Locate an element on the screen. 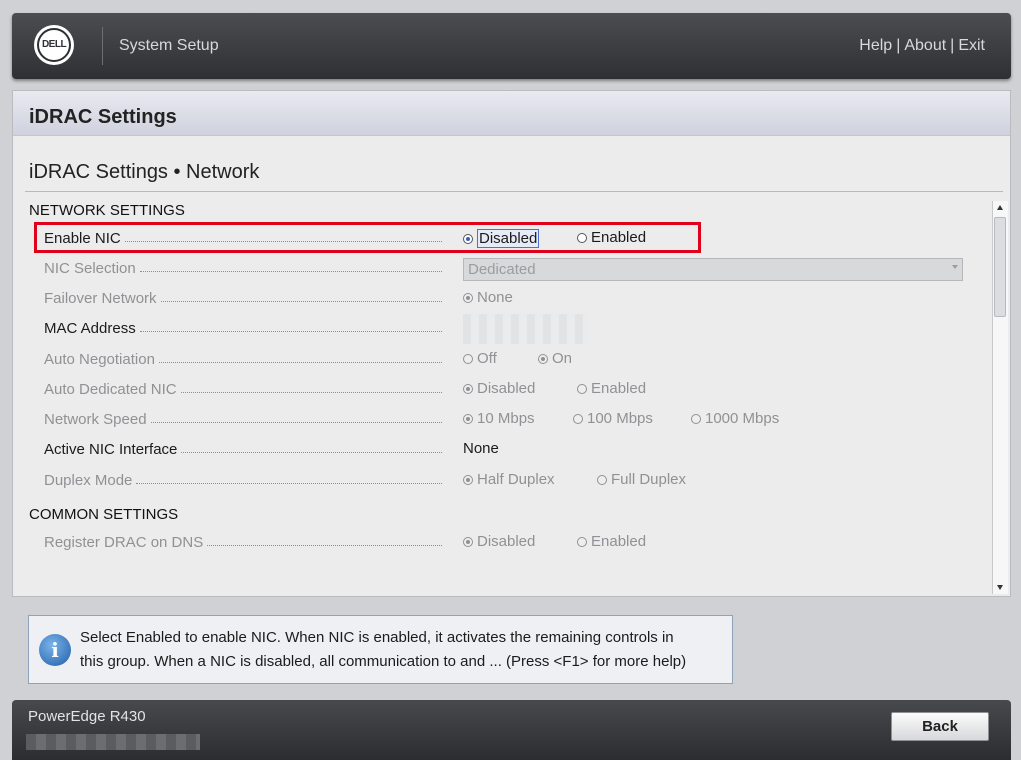  radio-duplex-full: Full Duplex is located at coordinates (641, 479).